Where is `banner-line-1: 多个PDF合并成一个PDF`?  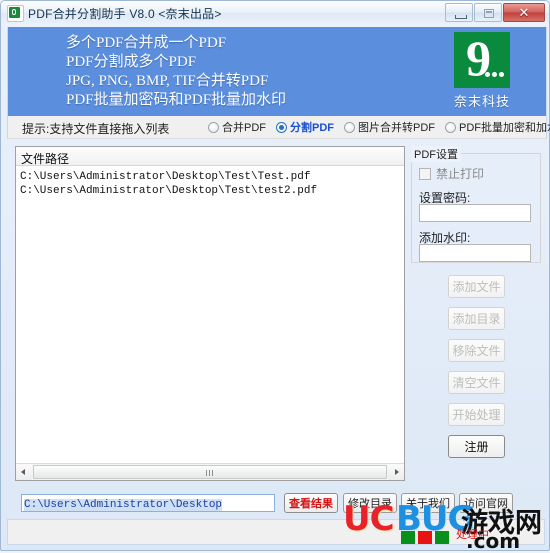 banner-line-1: 多个PDF合并成一个PDF is located at coordinates (146, 43).